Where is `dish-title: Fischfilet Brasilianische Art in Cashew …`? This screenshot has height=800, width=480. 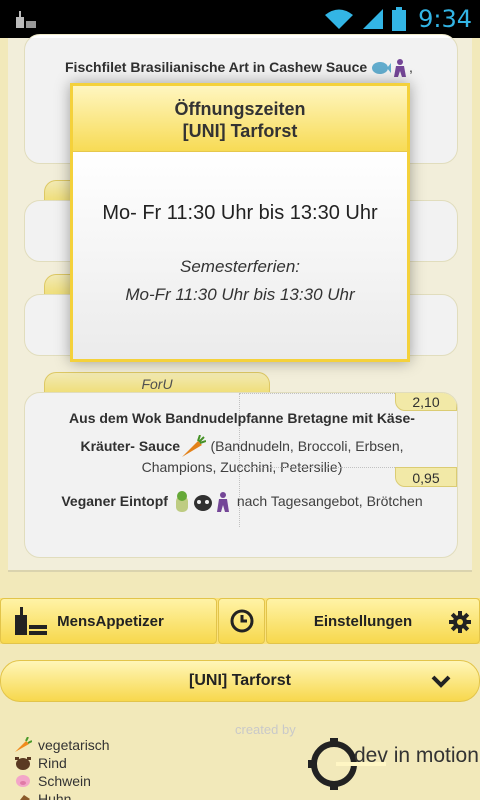
dish-title: Fischfilet Brasilianische Art in Cashew … is located at coordinates (216, 67).